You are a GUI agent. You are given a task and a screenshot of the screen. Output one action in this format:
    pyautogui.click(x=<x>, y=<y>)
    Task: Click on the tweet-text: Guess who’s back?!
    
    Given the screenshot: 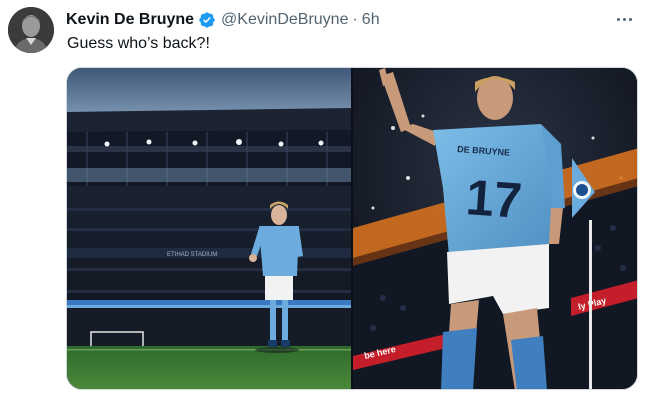 What is the action you would take?
    pyautogui.click(x=138, y=43)
    